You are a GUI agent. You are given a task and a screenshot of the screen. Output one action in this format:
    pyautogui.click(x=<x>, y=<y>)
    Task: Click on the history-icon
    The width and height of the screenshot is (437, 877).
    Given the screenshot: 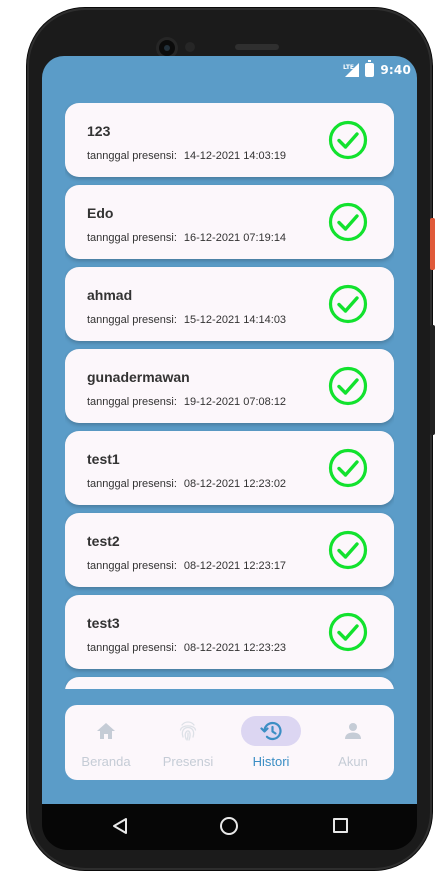 What is the action you would take?
    pyautogui.click(x=271, y=731)
    